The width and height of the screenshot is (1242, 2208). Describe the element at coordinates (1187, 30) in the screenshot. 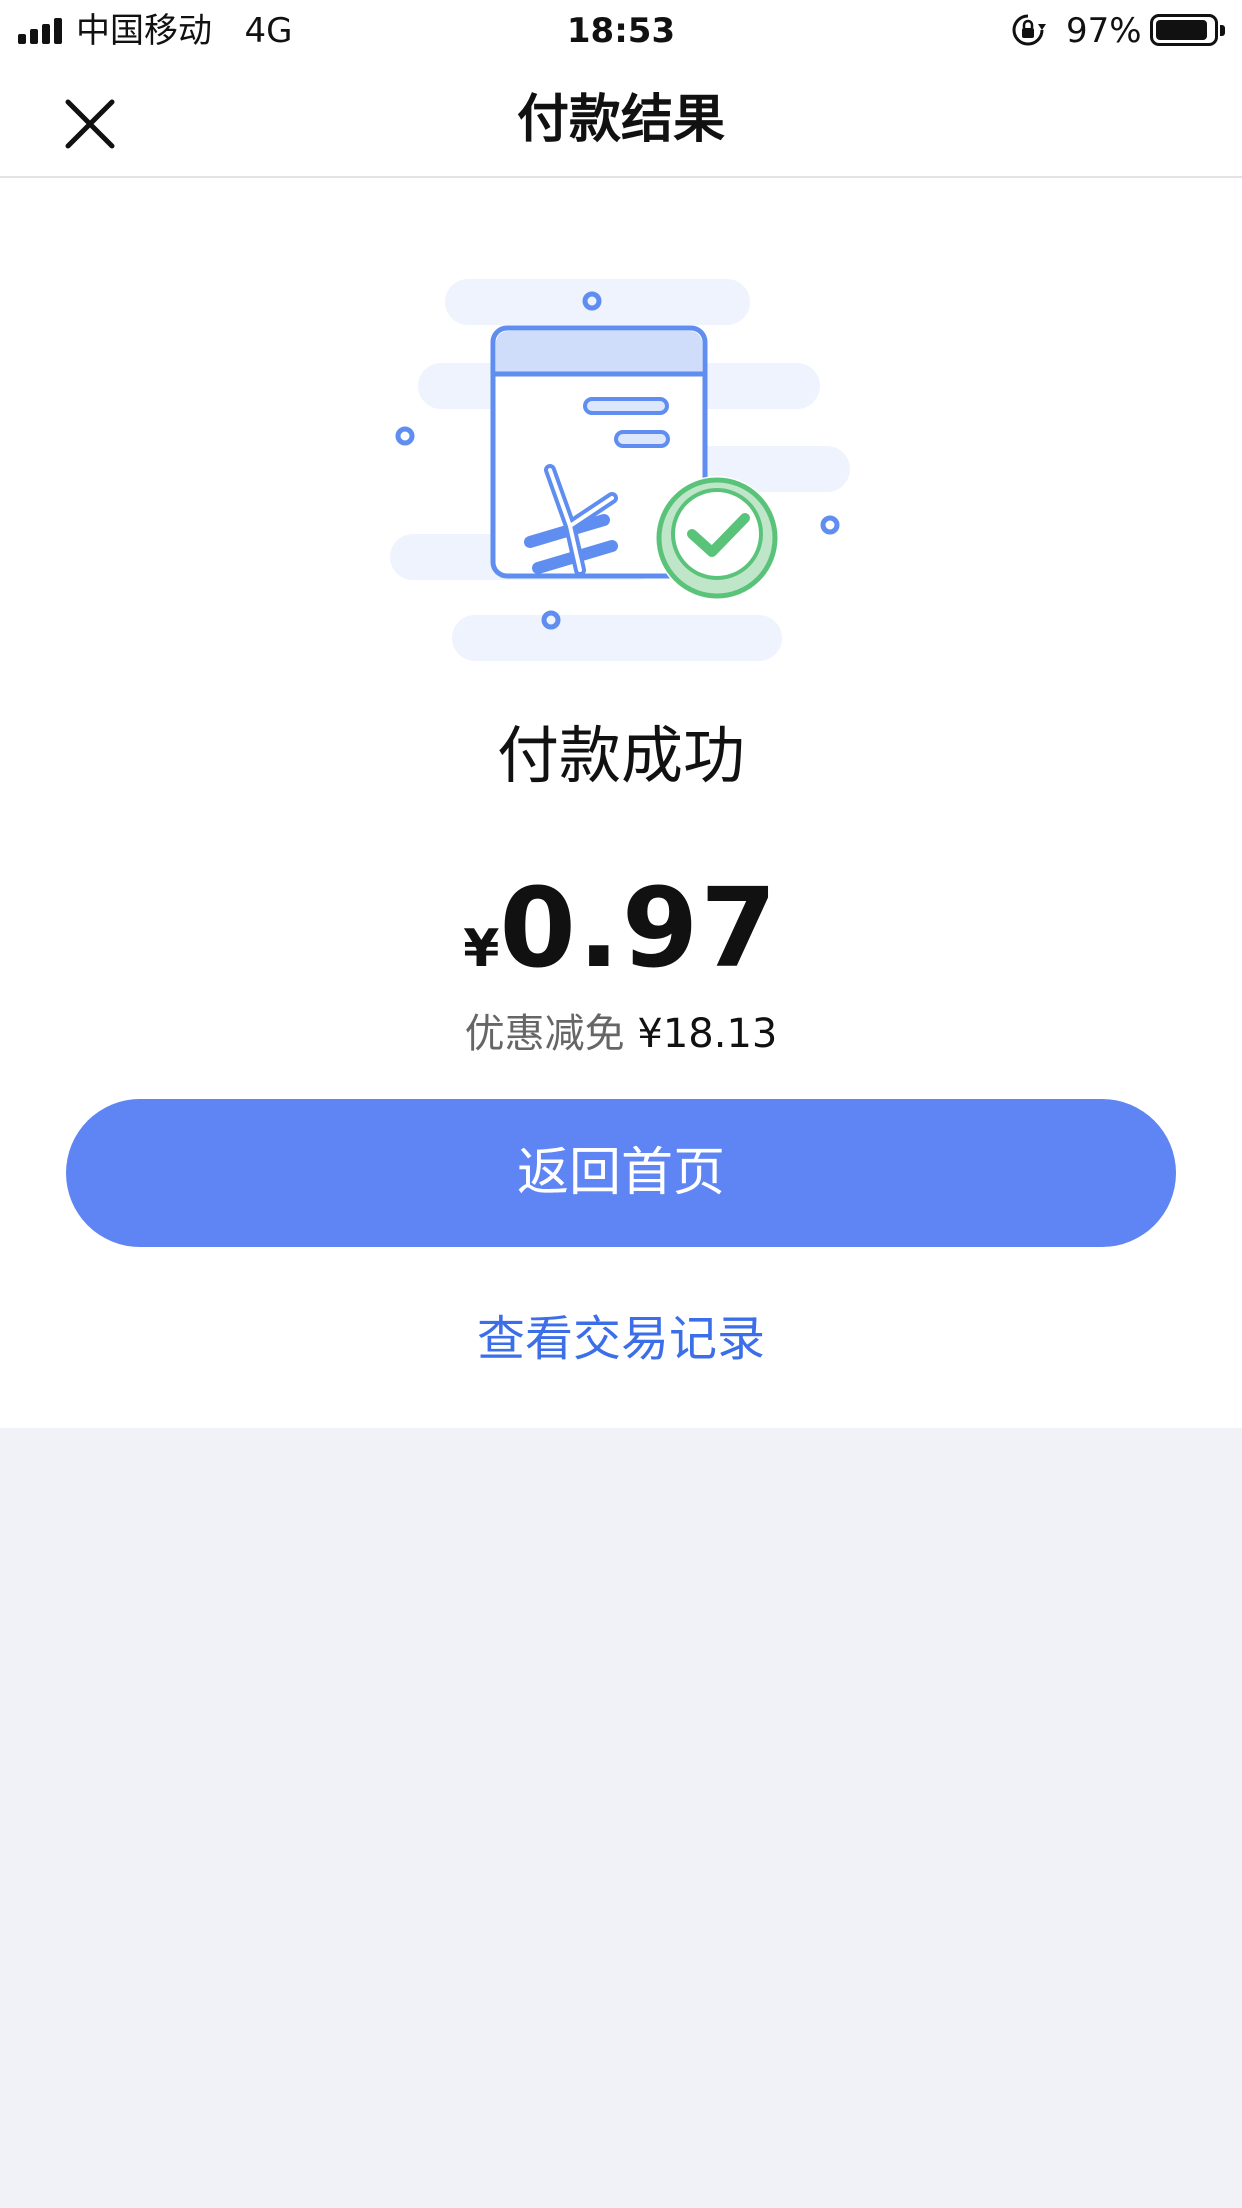

I see `battery-icon` at that location.